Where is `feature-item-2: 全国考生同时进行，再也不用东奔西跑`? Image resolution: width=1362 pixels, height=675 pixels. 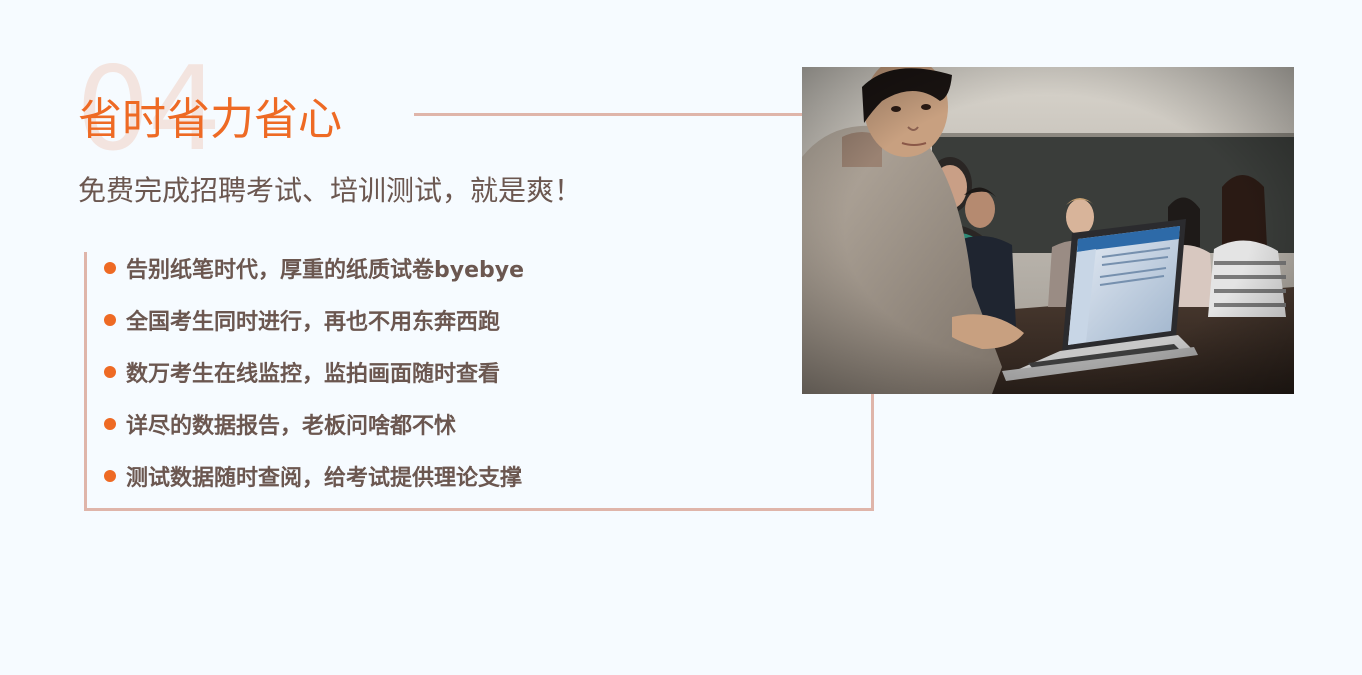
feature-item-2: 全国考生同时进行，再也不用东奔西跑 is located at coordinates (314, 320).